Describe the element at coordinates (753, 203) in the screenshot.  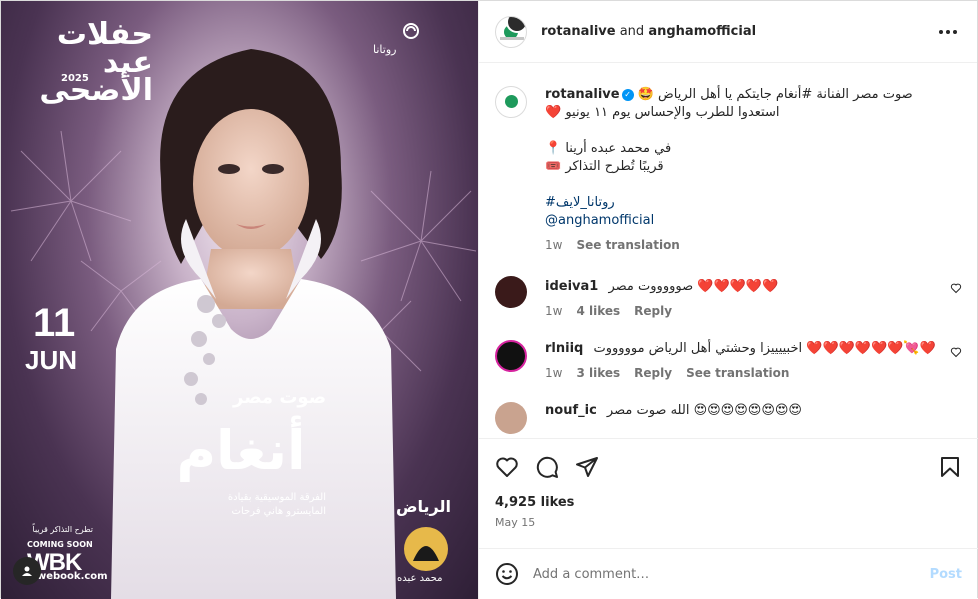
I see `caption-hashtag: #روتانا_لايف` at that location.